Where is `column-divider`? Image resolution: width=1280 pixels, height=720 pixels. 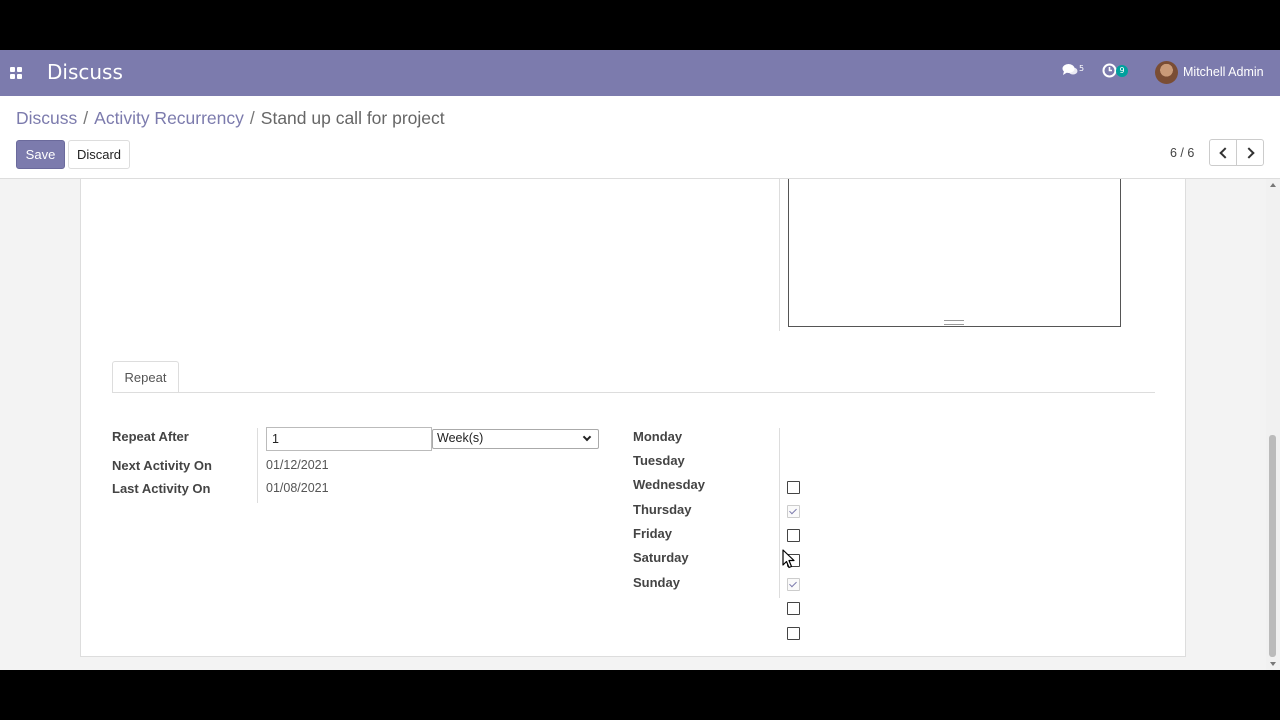
column-divider is located at coordinates (779, 255).